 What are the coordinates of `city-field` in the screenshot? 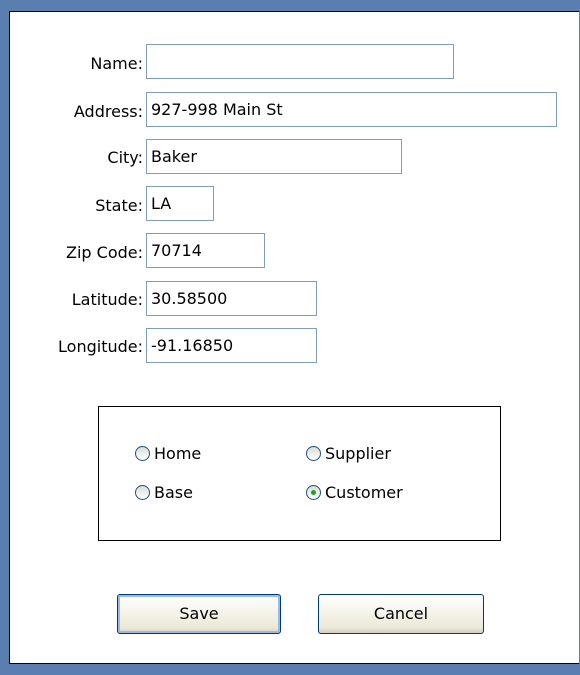 It's located at (274, 156).